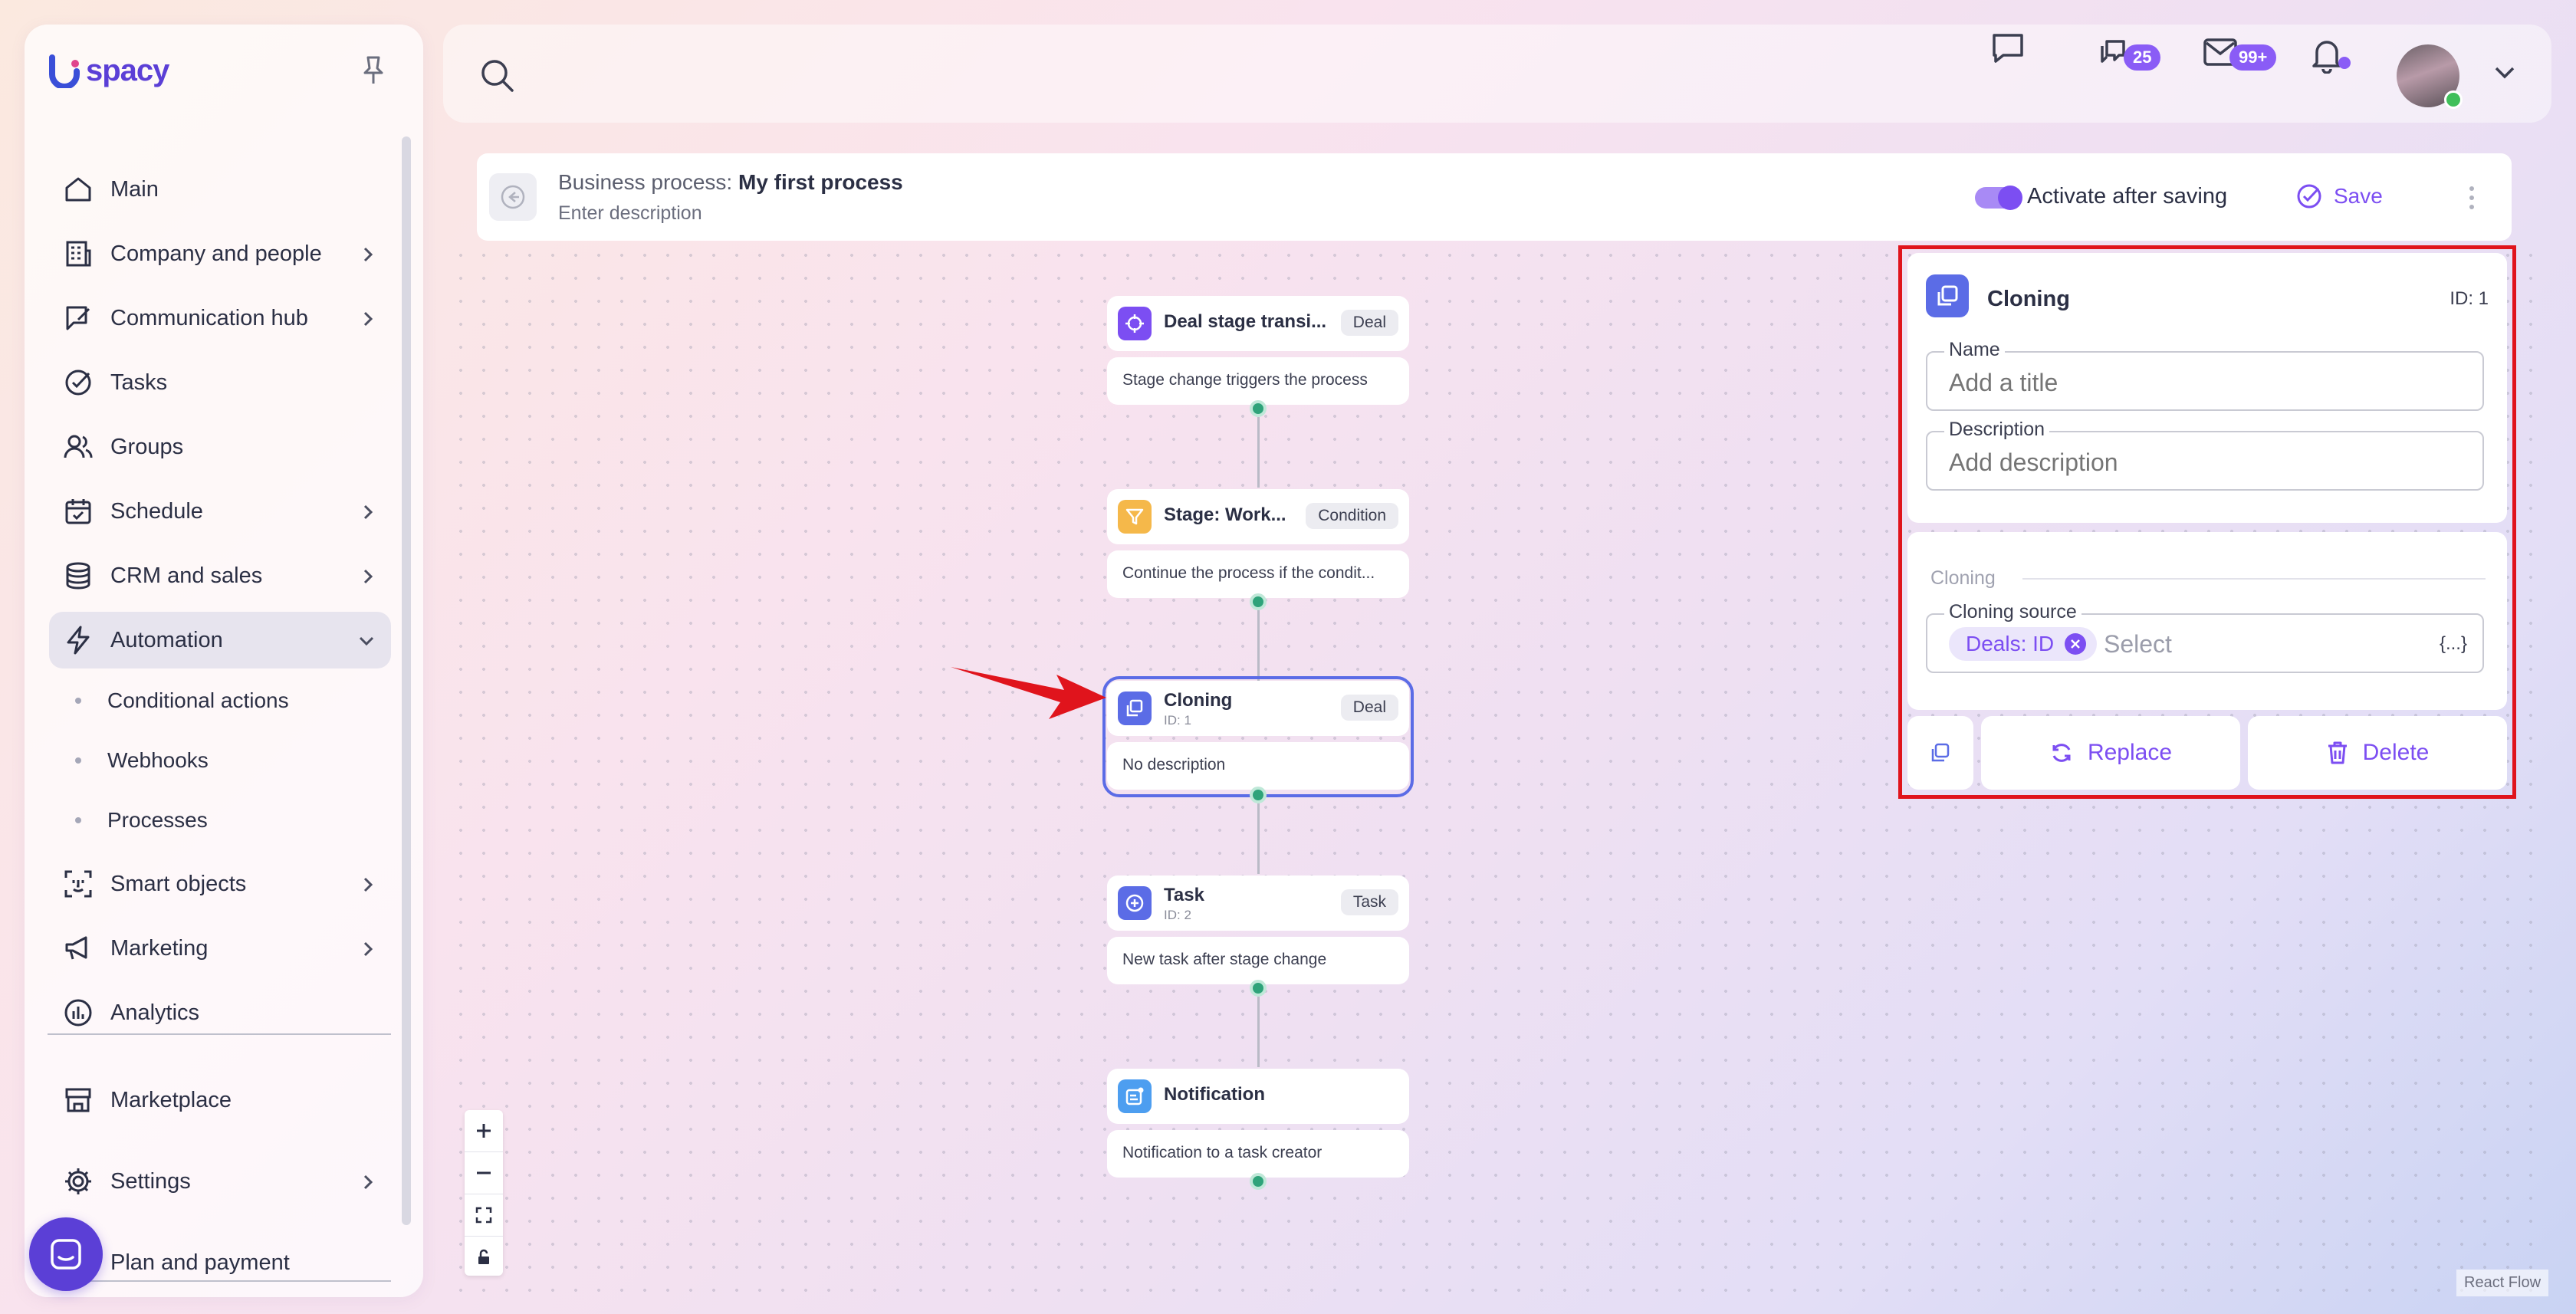 The image size is (2576, 1314). What do you see at coordinates (179, 883) in the screenshot?
I see `sidebar-item-label: Smart objects` at bounding box center [179, 883].